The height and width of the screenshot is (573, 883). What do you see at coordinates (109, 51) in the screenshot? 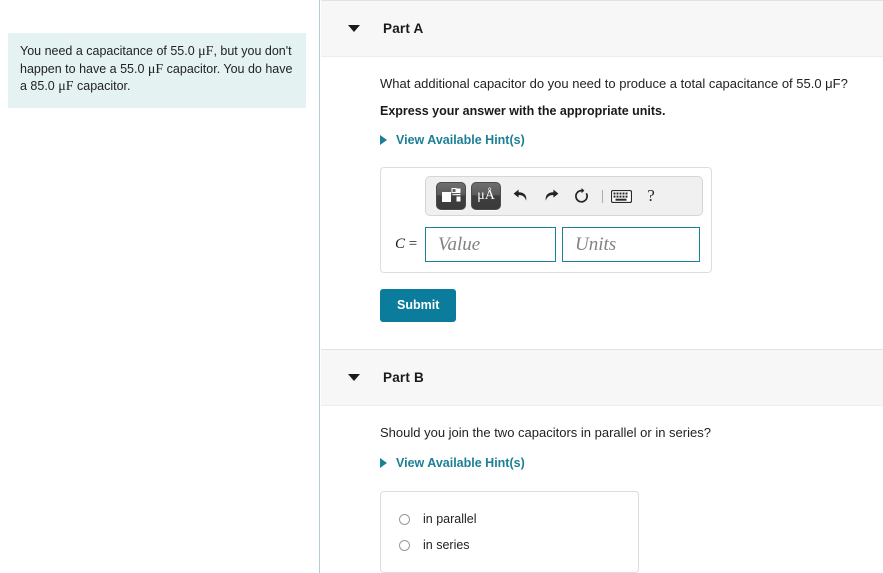
I see `intro-segment-1: You need a capacitance of 55.0` at bounding box center [109, 51].